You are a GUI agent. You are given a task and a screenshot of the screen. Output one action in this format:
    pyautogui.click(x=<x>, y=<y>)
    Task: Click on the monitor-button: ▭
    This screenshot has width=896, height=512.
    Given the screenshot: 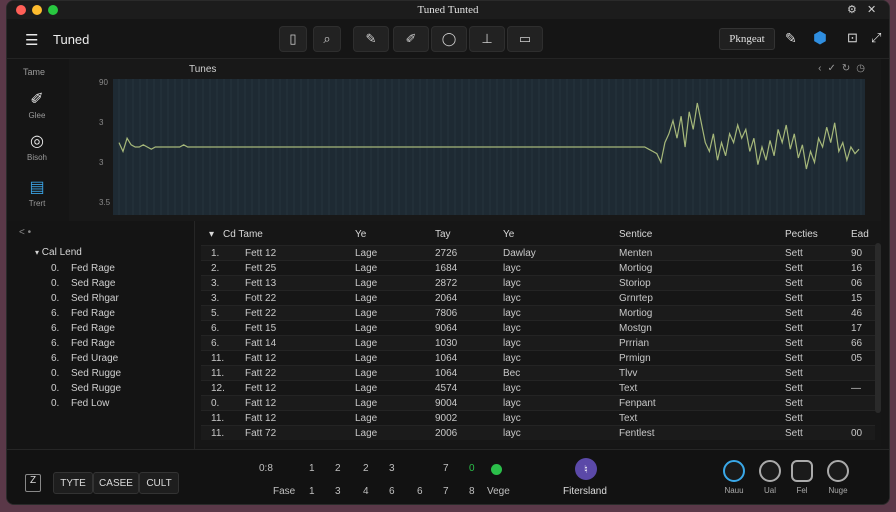 What is the action you would take?
    pyautogui.click(x=525, y=39)
    